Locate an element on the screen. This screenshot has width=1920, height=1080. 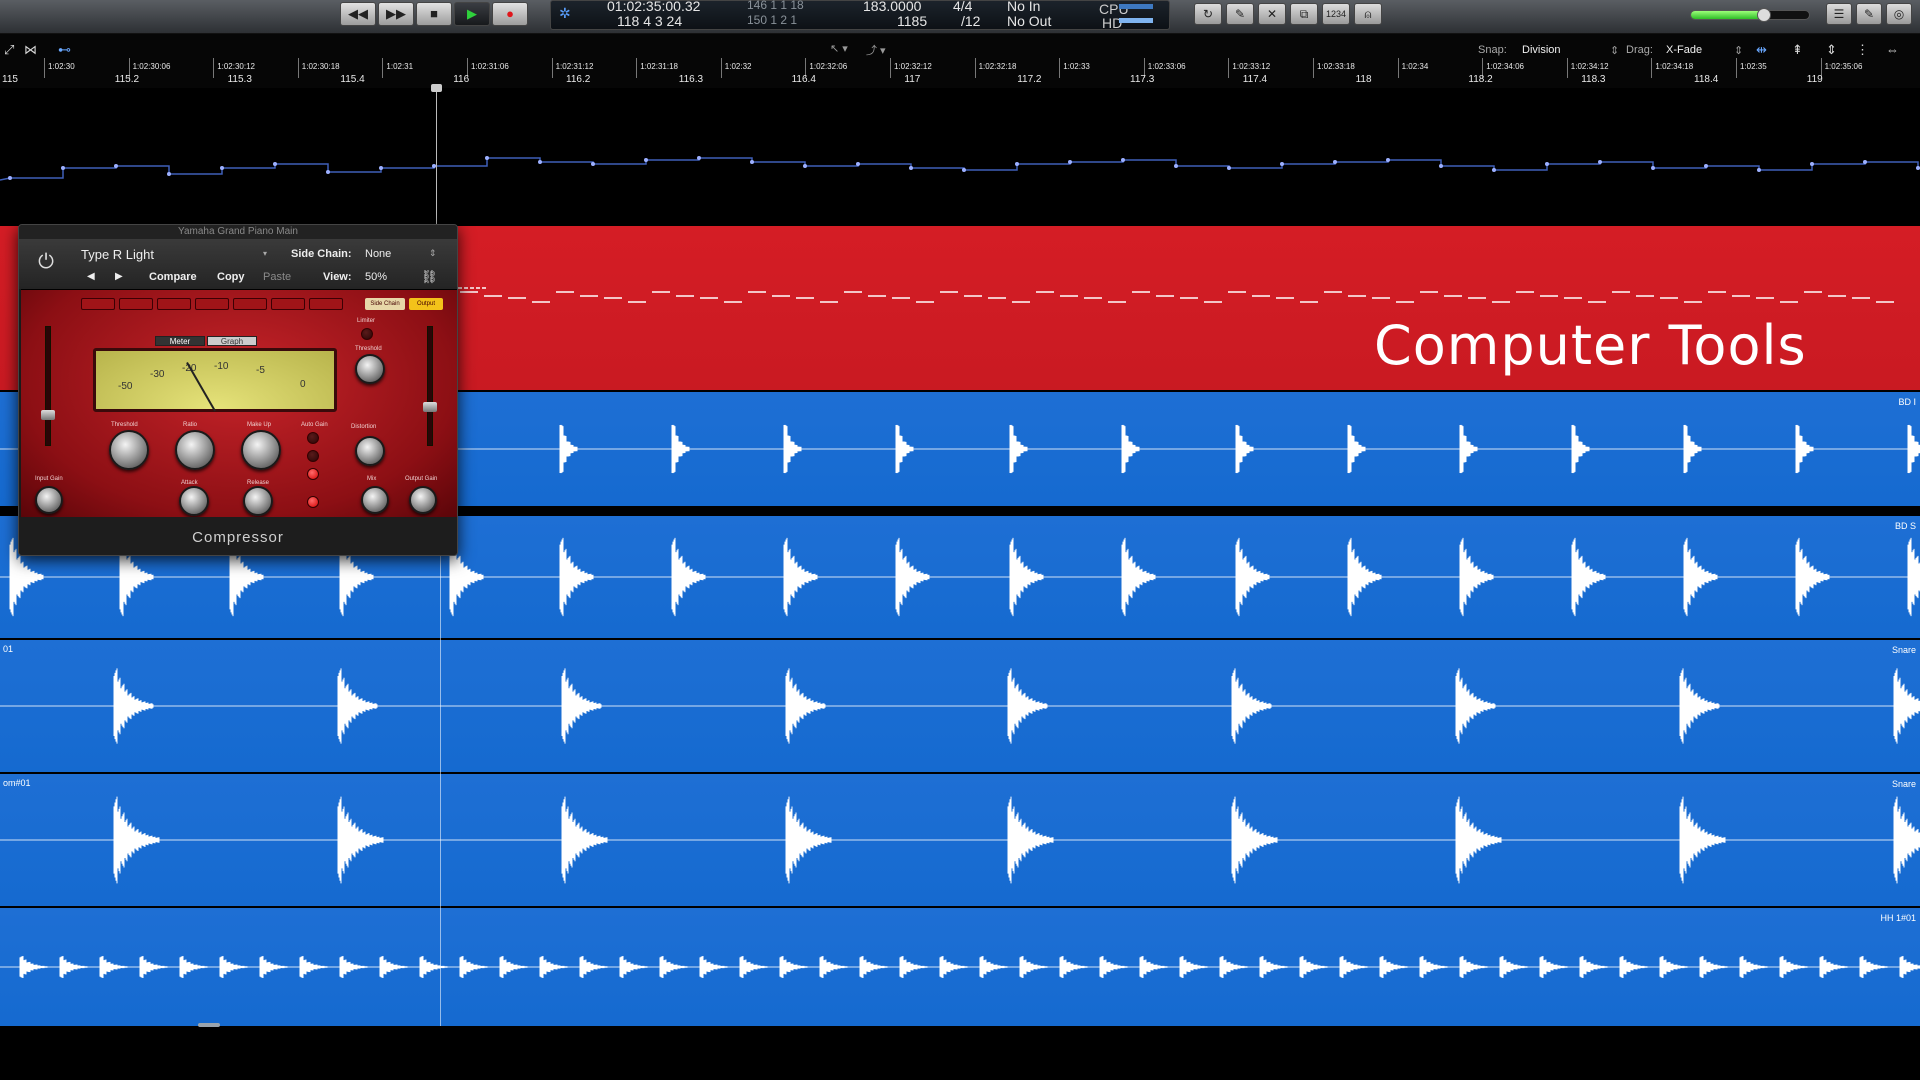
compare-button: Compare is located at coordinates (173, 277).